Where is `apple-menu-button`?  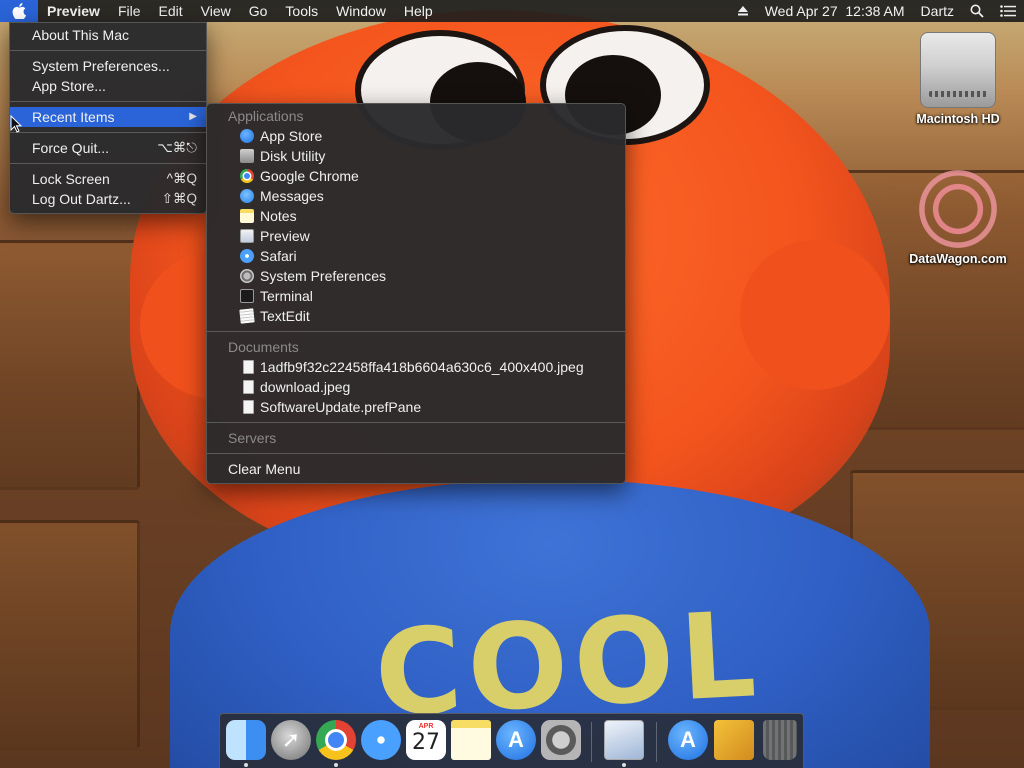 apple-menu-button is located at coordinates (19, 11).